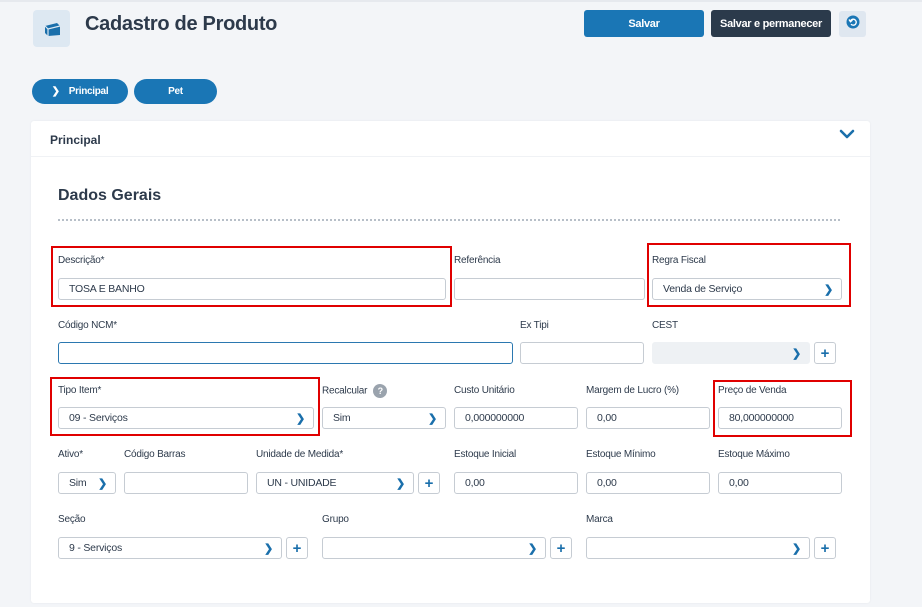 The height and width of the screenshot is (607, 922). Describe the element at coordinates (70, 454) in the screenshot. I see `ativo-label: Ativo*` at that location.